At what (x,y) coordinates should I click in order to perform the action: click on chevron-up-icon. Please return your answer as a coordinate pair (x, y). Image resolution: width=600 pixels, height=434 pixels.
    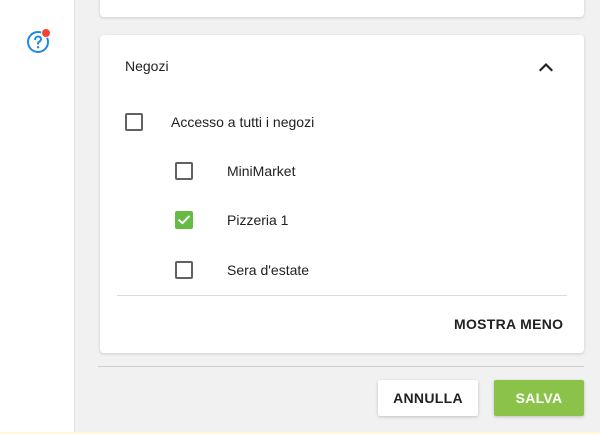
    Looking at the image, I should click on (546, 67).